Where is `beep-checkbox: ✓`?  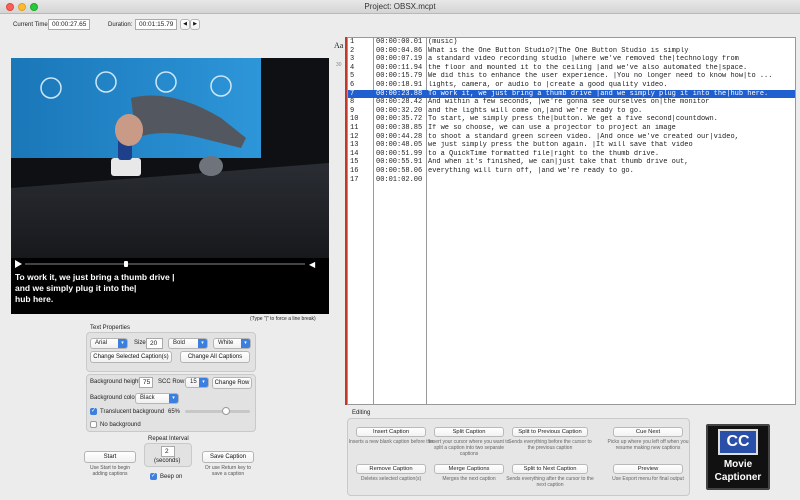
beep-checkbox: ✓ is located at coordinates (153, 476).